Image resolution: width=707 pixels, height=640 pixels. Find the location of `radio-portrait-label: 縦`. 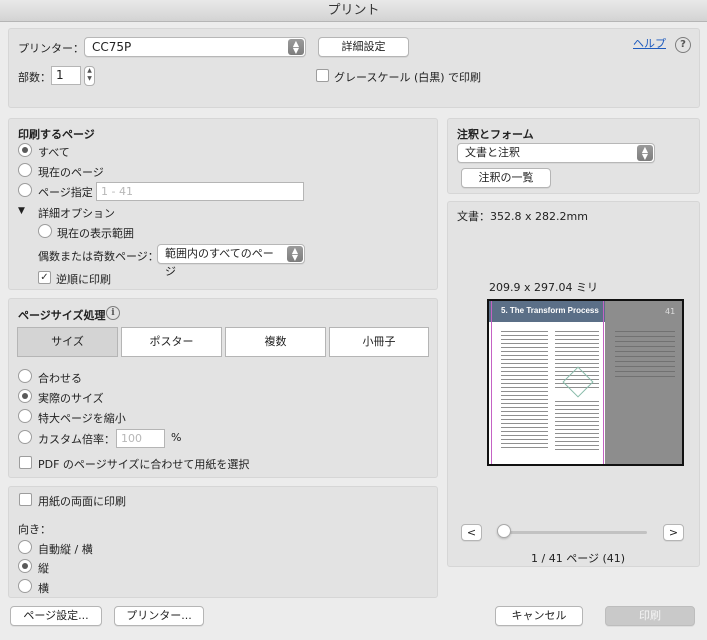

radio-portrait-label: 縦 is located at coordinates (43, 568).